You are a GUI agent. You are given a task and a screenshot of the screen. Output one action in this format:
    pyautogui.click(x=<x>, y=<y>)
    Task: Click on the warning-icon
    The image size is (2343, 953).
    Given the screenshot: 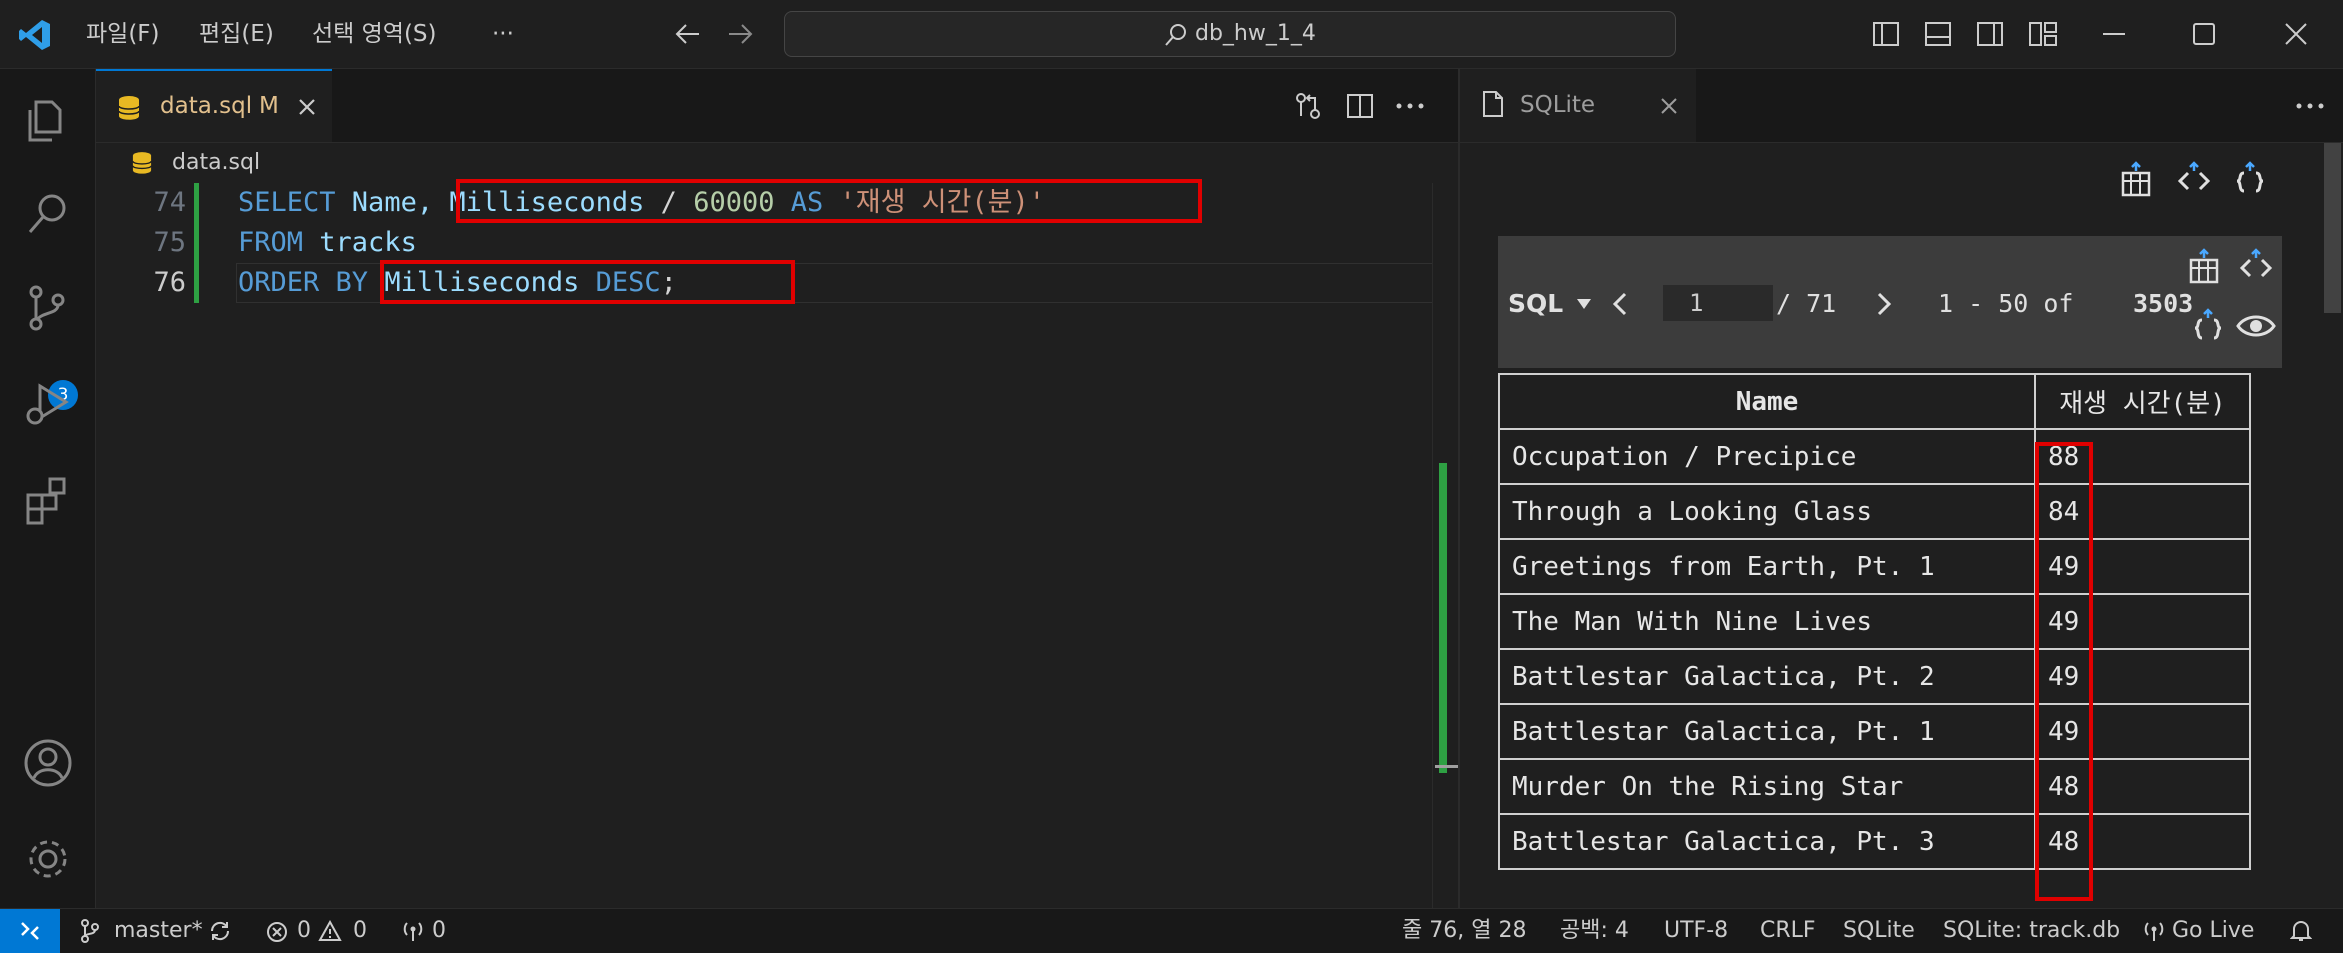 What is the action you would take?
    pyautogui.click(x=330, y=931)
    